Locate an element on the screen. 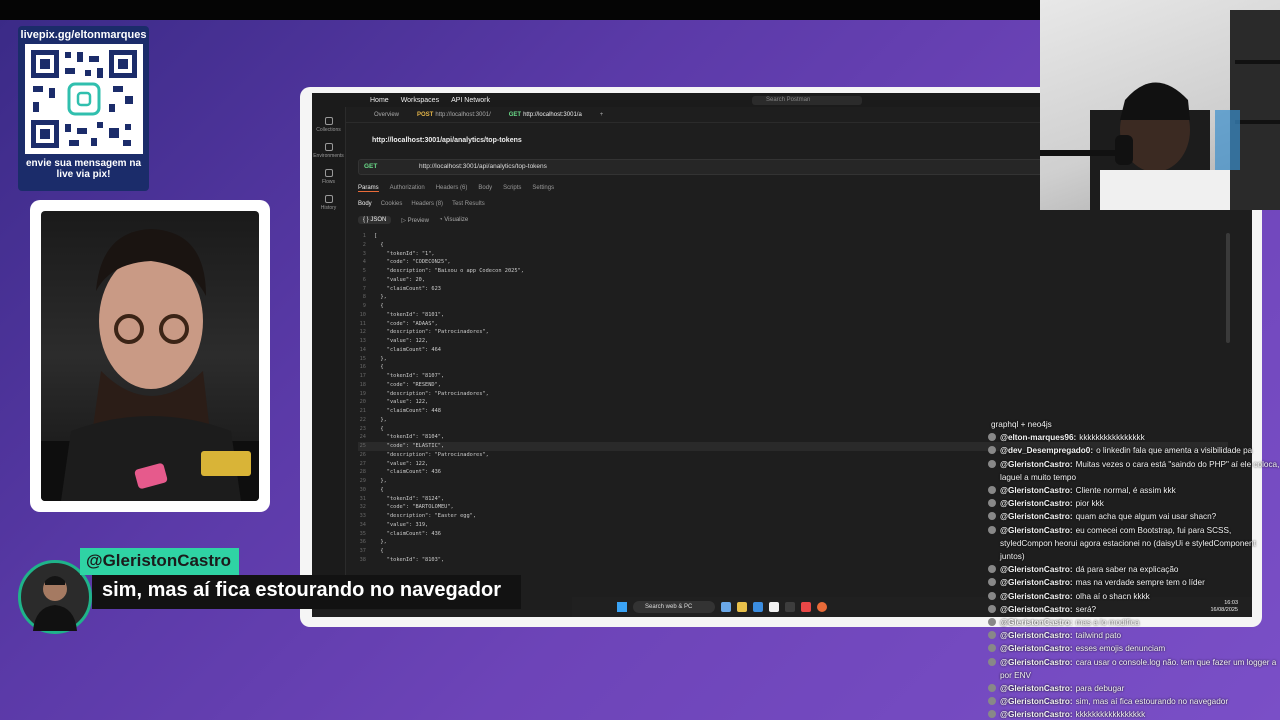 The height and width of the screenshot is (720, 1280). sidebar-item-environments: Environments is located at coordinates (328, 151).